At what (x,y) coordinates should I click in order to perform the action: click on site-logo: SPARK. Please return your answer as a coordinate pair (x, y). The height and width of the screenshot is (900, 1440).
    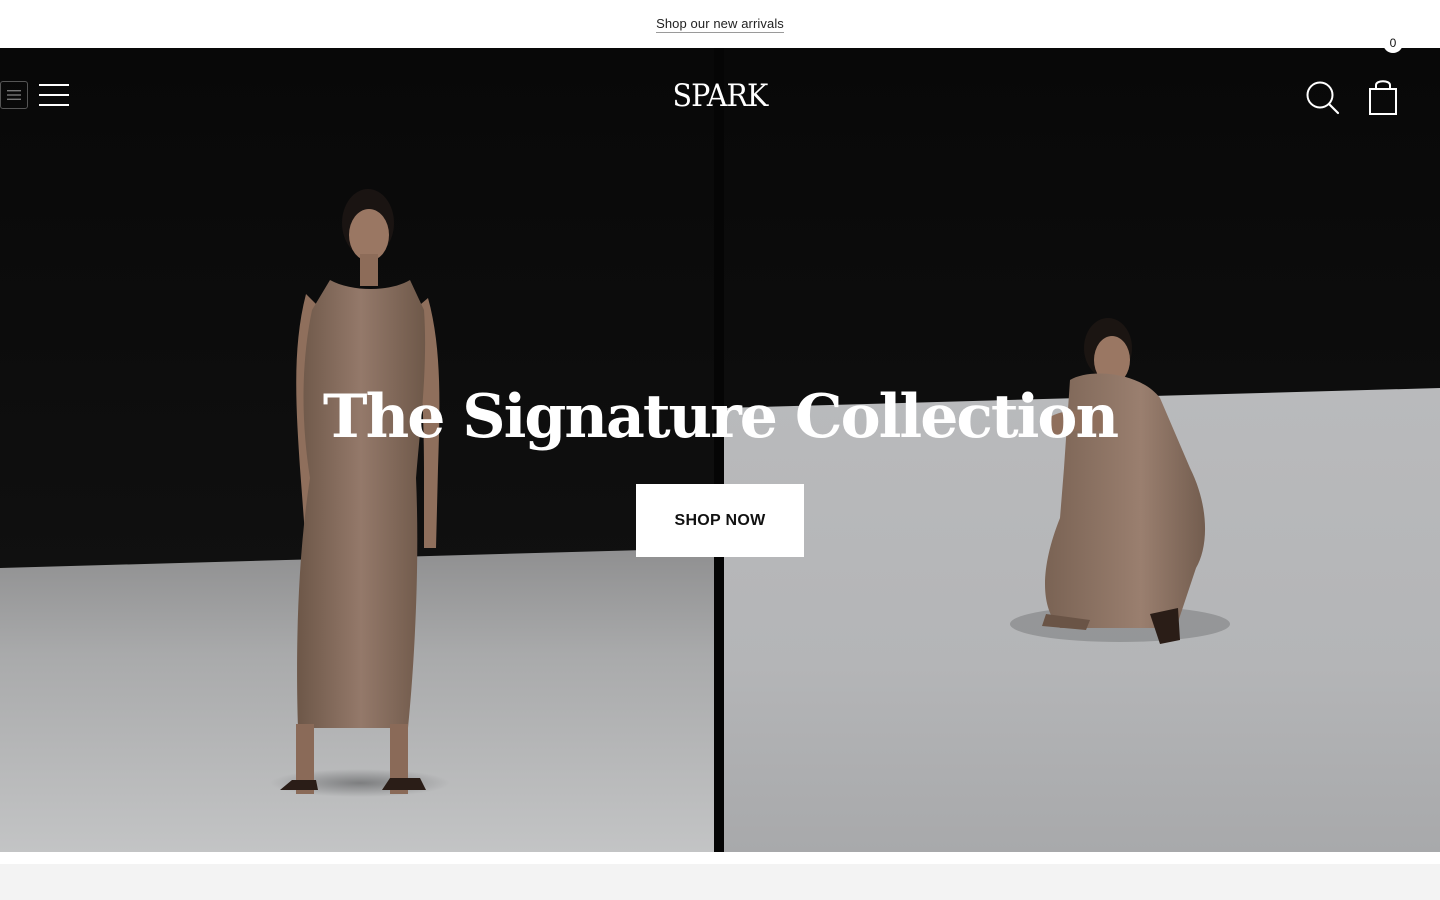
    Looking at the image, I should click on (720, 96).